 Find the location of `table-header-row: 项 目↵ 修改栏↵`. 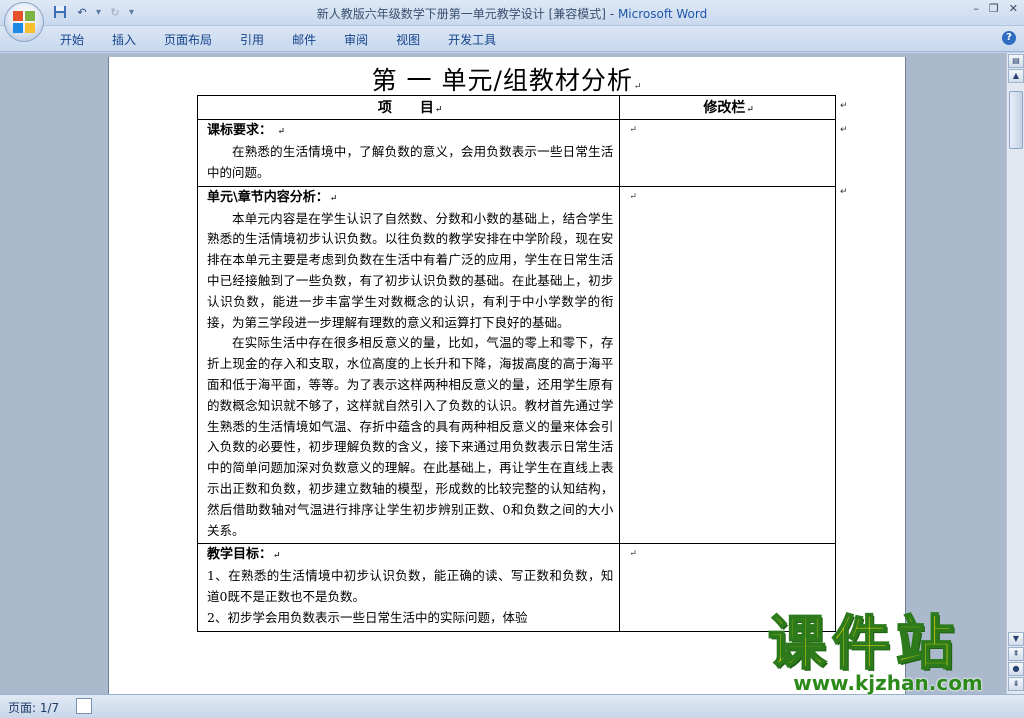

table-header-row: 项 目↵ 修改栏↵ is located at coordinates (516, 107).